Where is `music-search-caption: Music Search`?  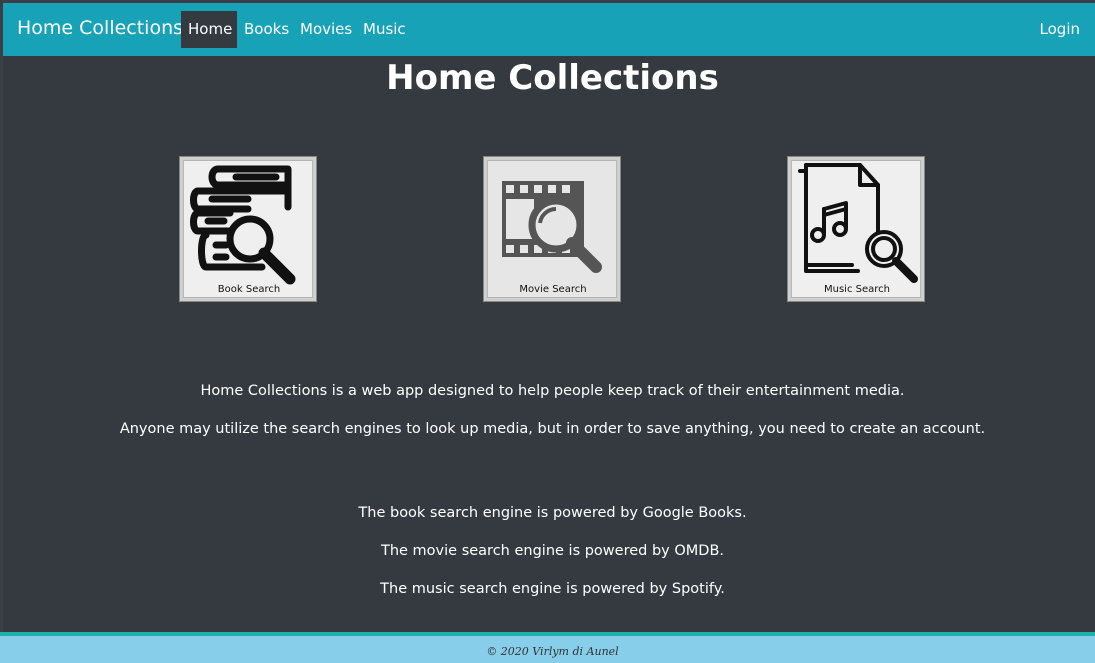 music-search-caption: Music Search is located at coordinates (857, 289).